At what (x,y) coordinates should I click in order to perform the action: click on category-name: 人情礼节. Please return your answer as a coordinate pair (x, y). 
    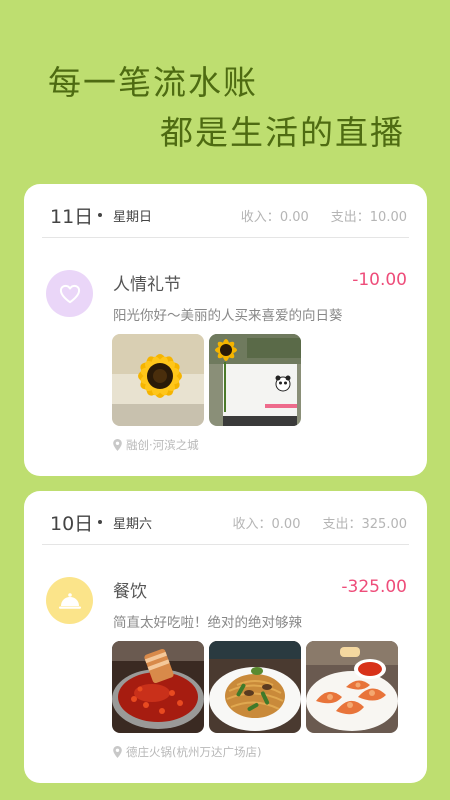
    Looking at the image, I should click on (147, 285).